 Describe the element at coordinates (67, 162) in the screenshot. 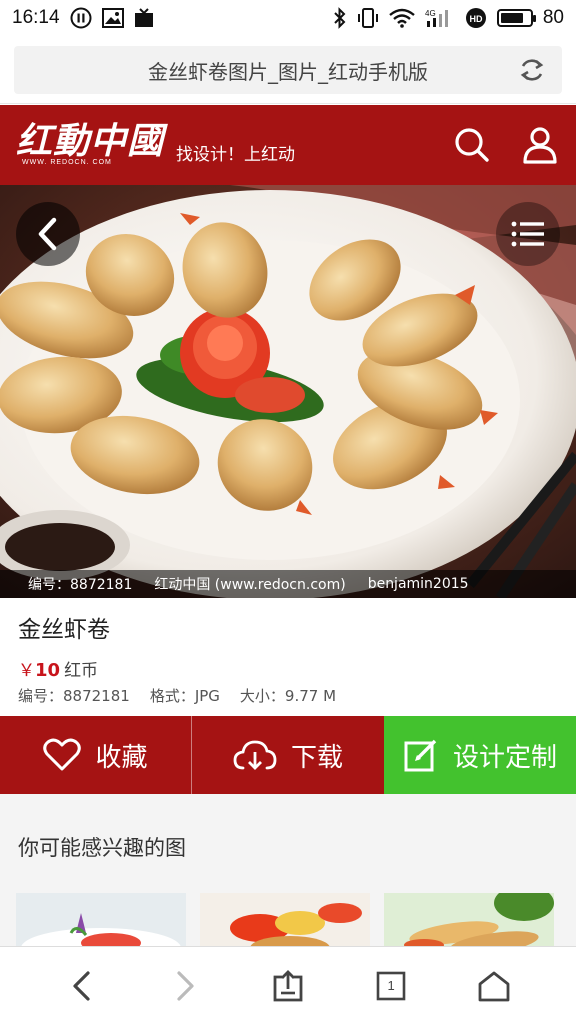

I see `logo-url: WWW. REDOCN. COM` at that location.